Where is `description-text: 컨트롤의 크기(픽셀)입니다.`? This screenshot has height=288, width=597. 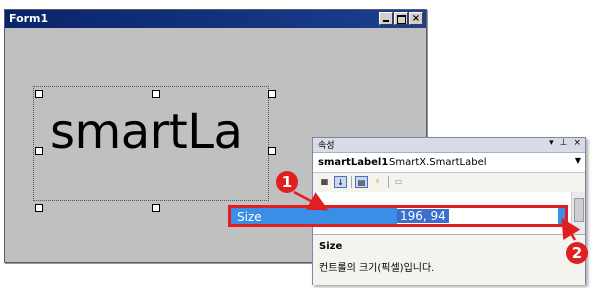 description-text: 컨트롤의 크기(픽셀)입니다. is located at coordinates (377, 268).